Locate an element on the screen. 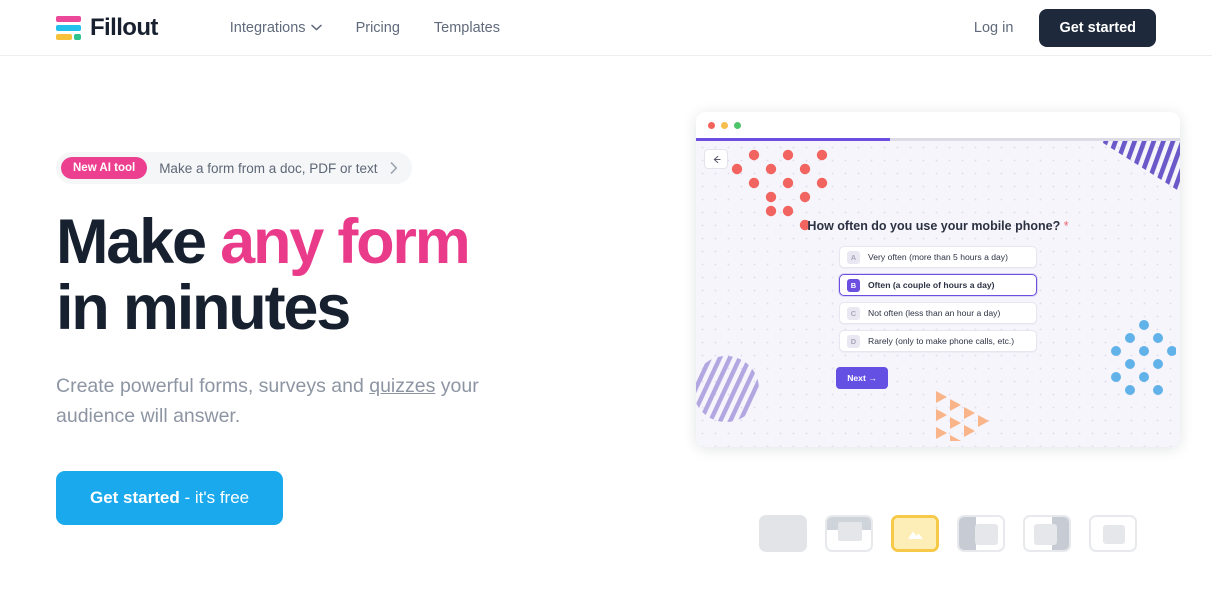 The image size is (1212, 600). cta-regular-text: - it's free is located at coordinates (214, 498).